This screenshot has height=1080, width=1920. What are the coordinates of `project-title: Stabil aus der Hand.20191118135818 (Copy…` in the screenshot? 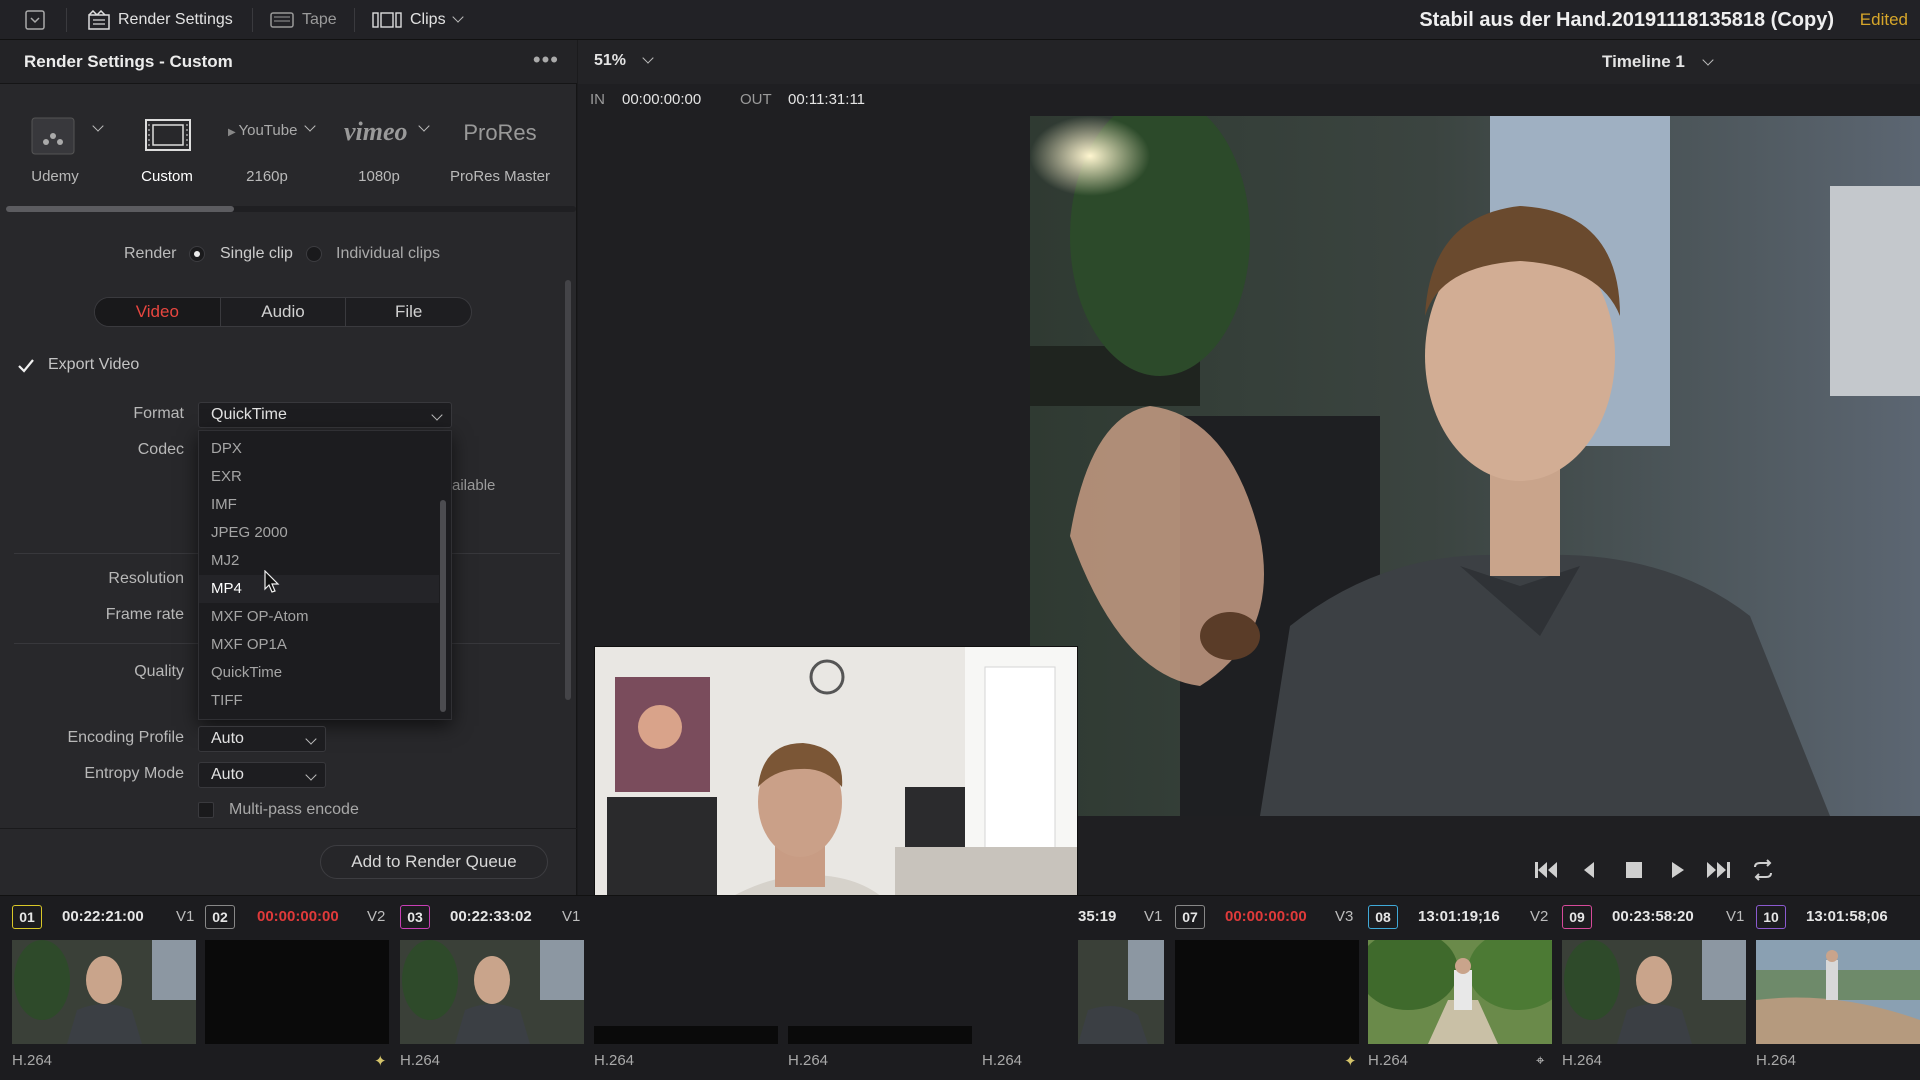 It's located at (1626, 20).